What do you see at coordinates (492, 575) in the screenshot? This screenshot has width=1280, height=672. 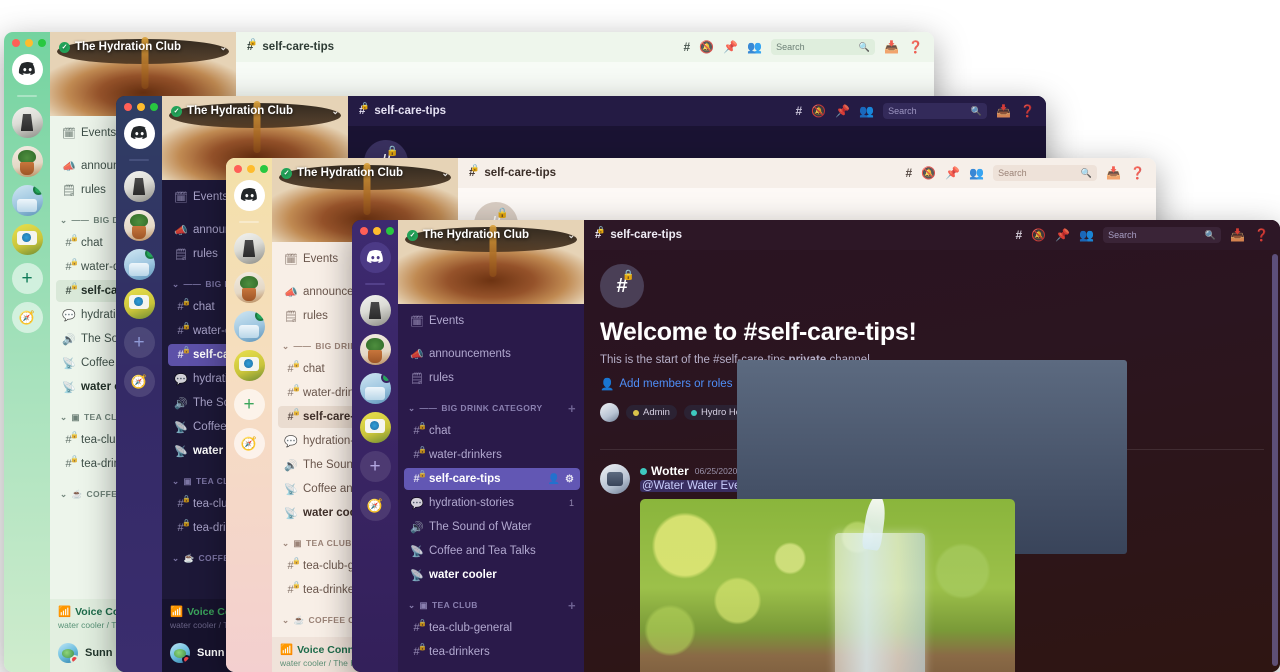 I see `channel-water-cooler: 📡 water cooler` at bounding box center [492, 575].